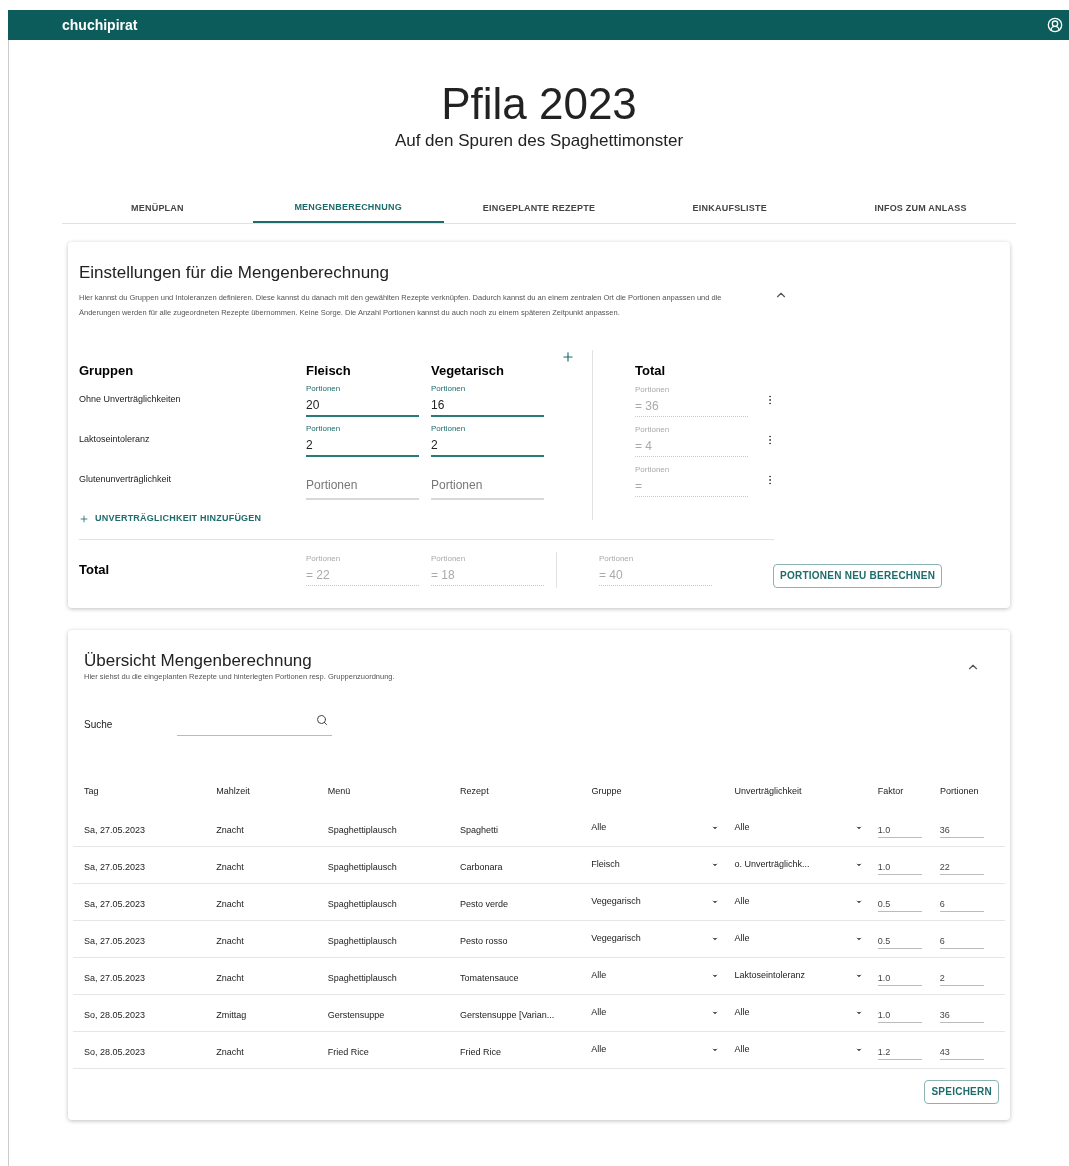 The width and height of the screenshot is (1069, 1166). I want to click on column-header: Vegetarisch, so click(468, 370).